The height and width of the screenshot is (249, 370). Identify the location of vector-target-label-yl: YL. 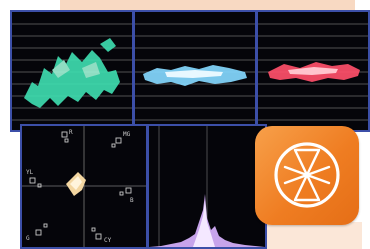
(30, 172).